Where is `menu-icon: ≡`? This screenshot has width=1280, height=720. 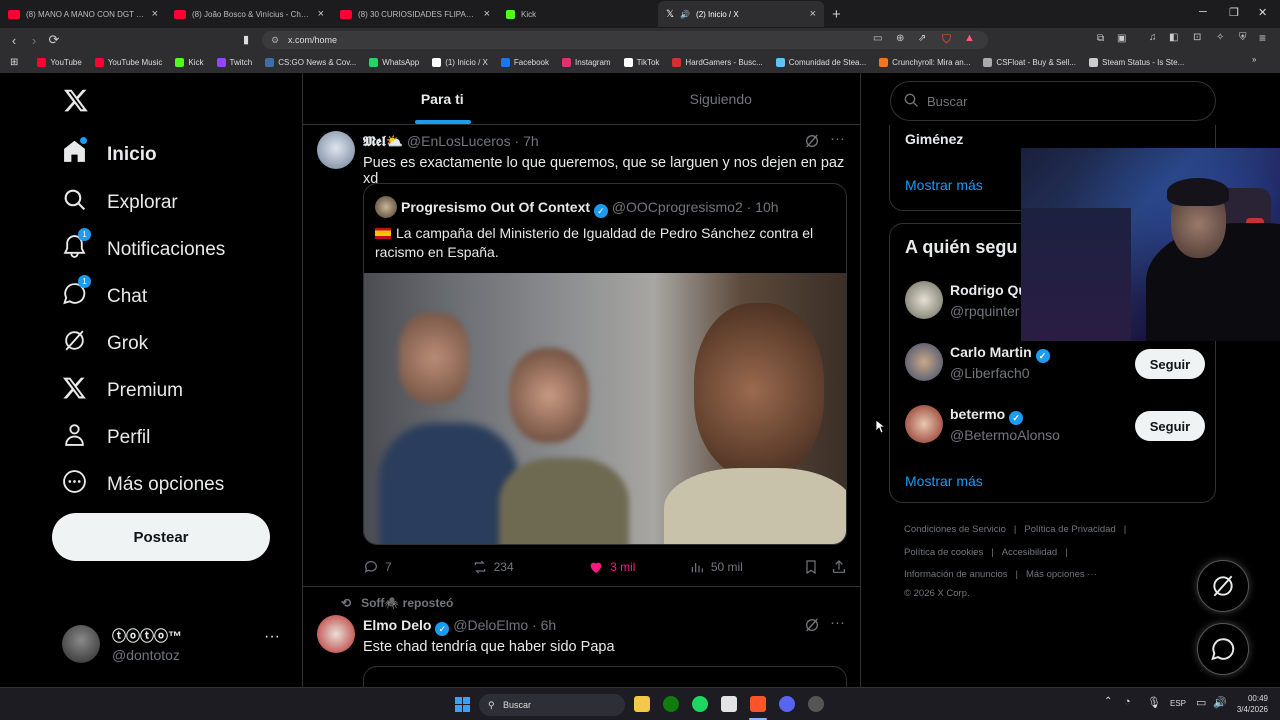 menu-icon: ≡ is located at coordinates (1262, 38).